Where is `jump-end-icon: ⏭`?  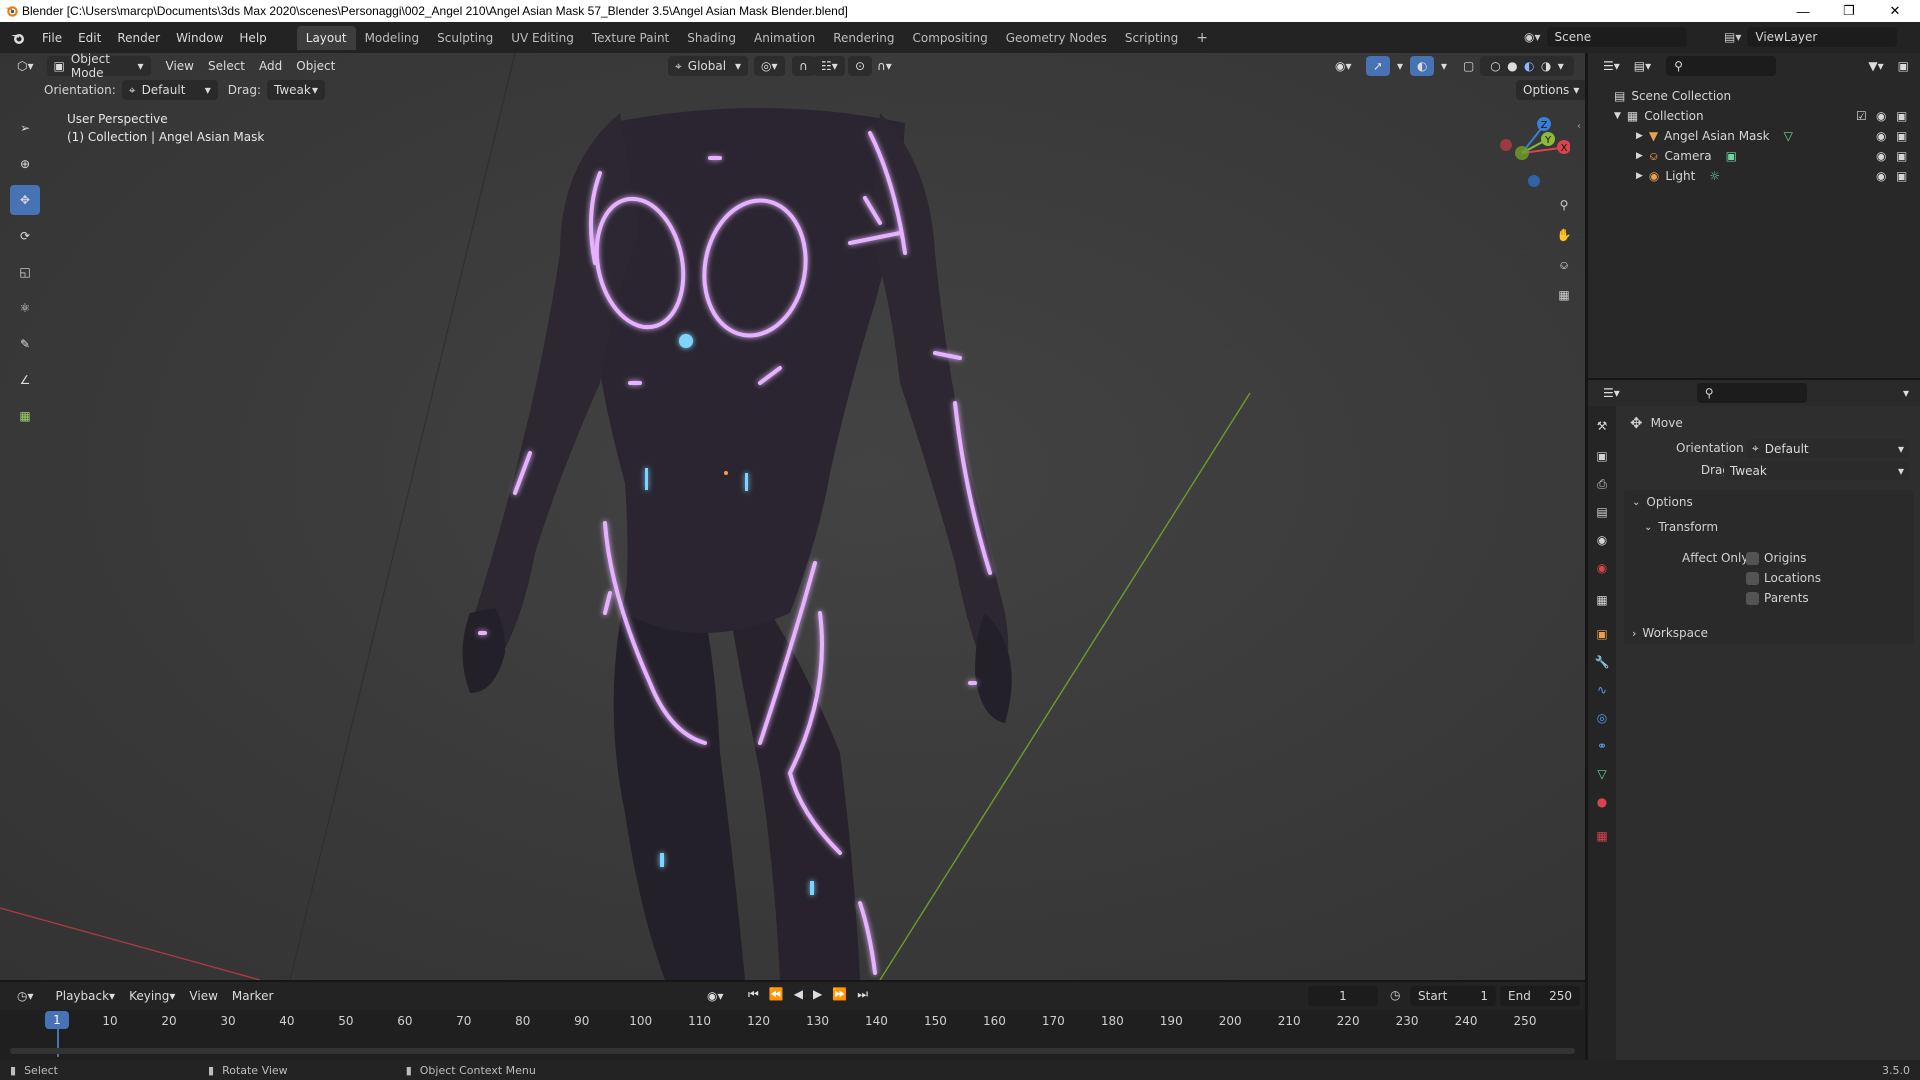
jump-end-icon: ⏭ is located at coordinates (862, 994).